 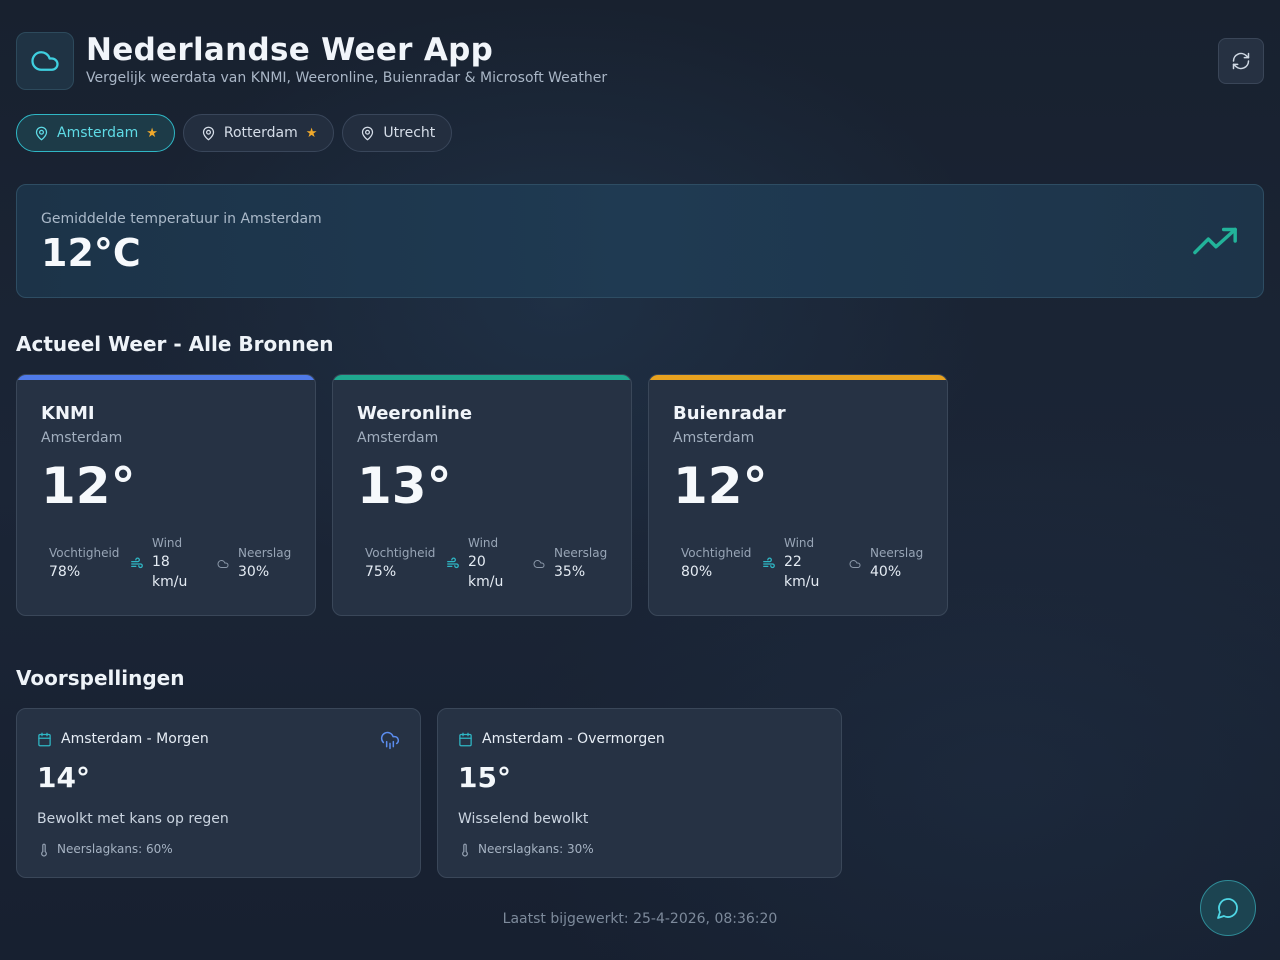 I want to click on wind-value: 20, so click(x=477, y=562).